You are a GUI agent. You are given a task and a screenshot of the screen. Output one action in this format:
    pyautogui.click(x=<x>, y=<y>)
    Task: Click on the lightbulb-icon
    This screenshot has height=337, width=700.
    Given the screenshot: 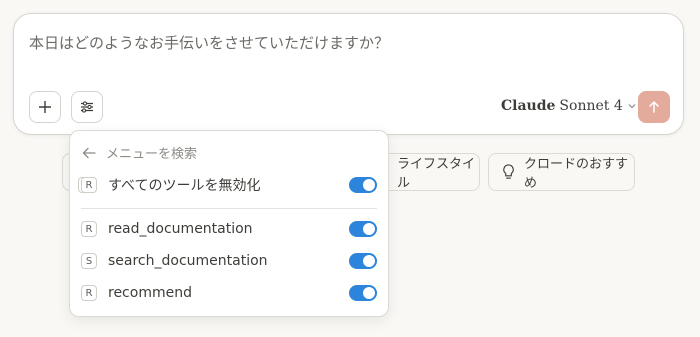 What is the action you would take?
    pyautogui.click(x=508, y=171)
    